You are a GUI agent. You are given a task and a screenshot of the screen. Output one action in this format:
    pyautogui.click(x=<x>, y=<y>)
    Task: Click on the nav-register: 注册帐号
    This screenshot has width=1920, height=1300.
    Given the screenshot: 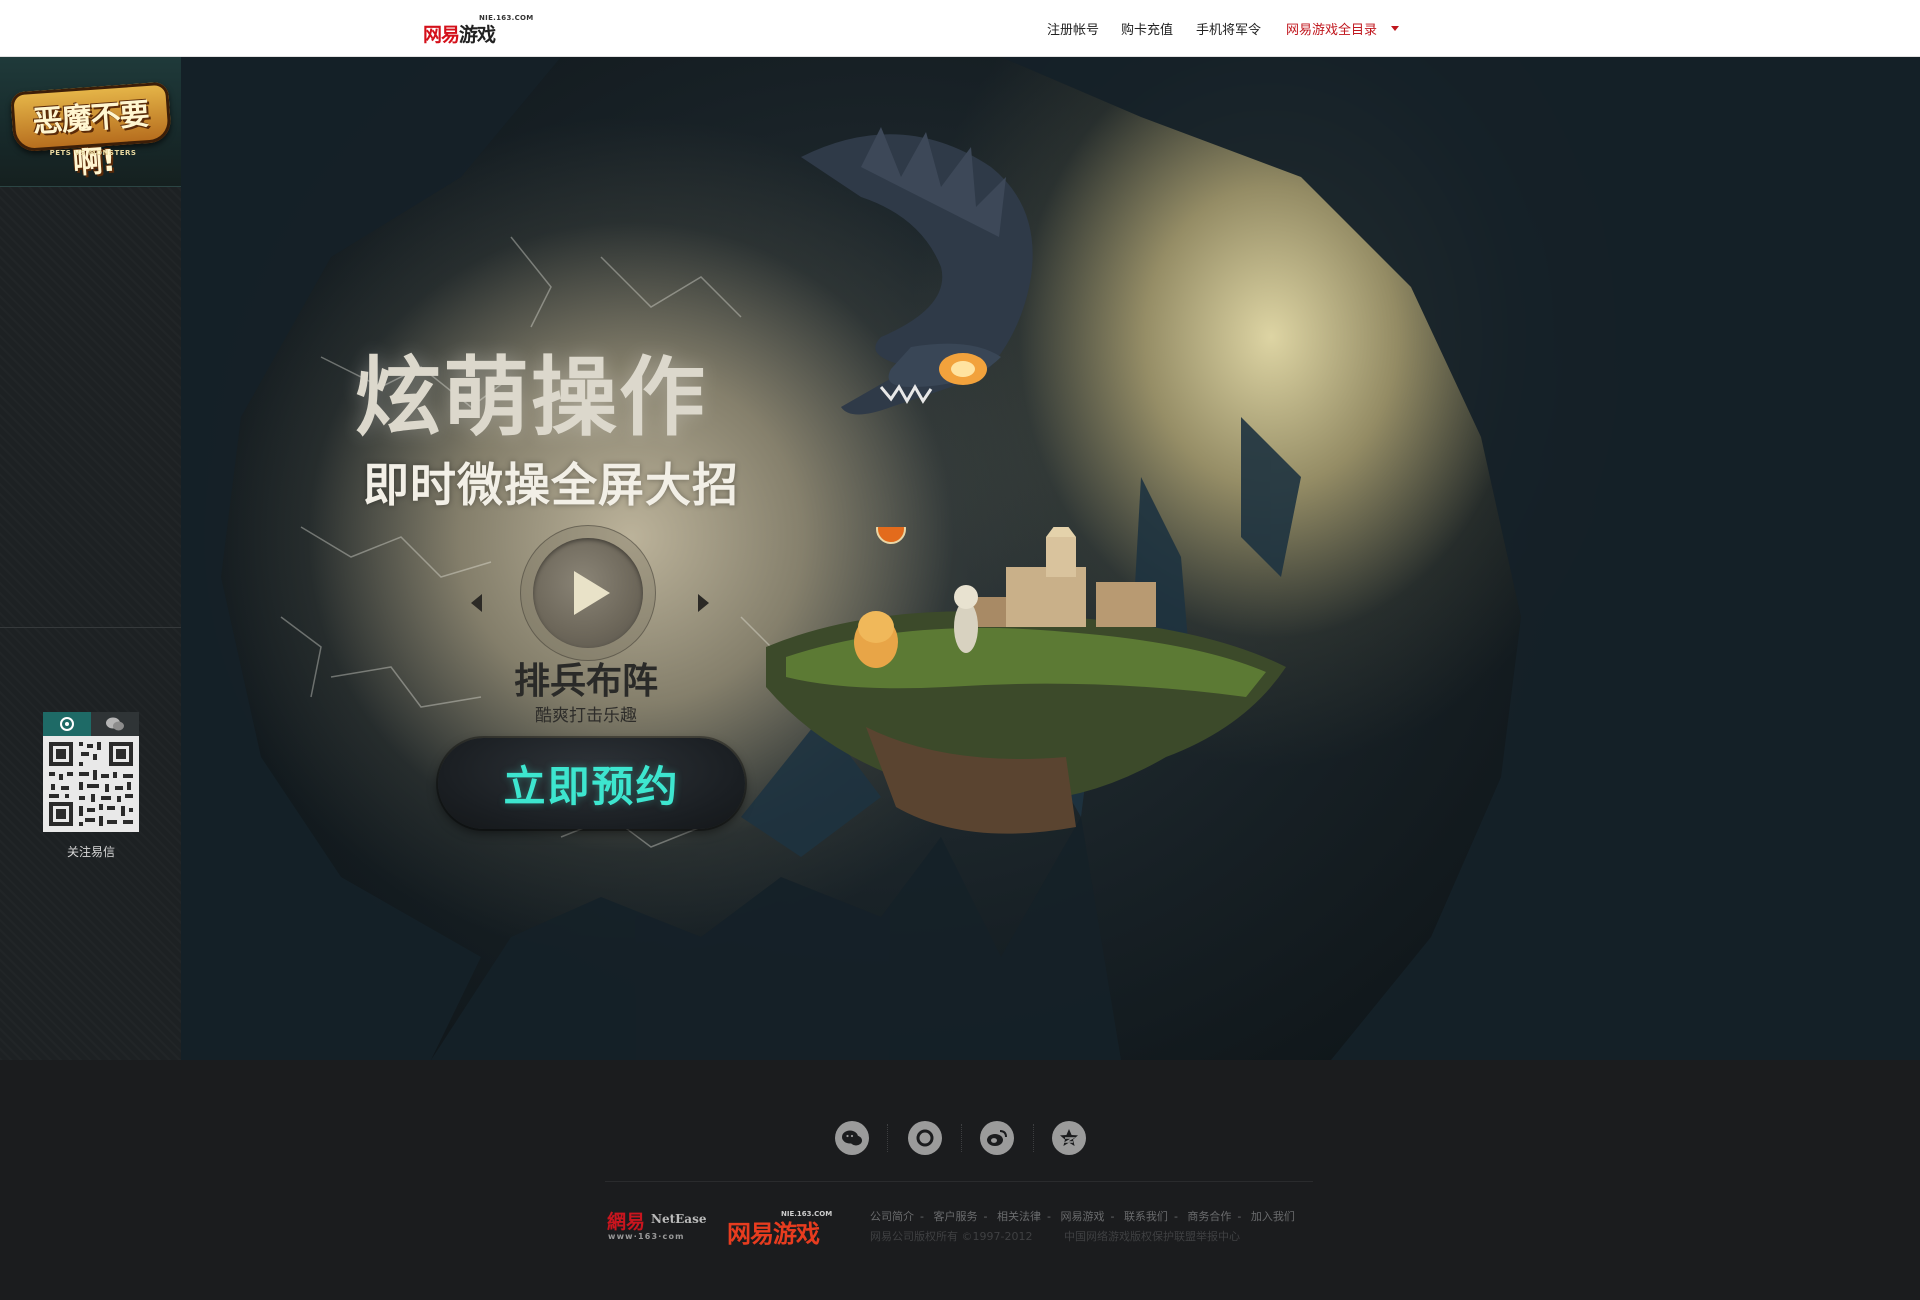 What is the action you would take?
    pyautogui.click(x=1073, y=28)
    